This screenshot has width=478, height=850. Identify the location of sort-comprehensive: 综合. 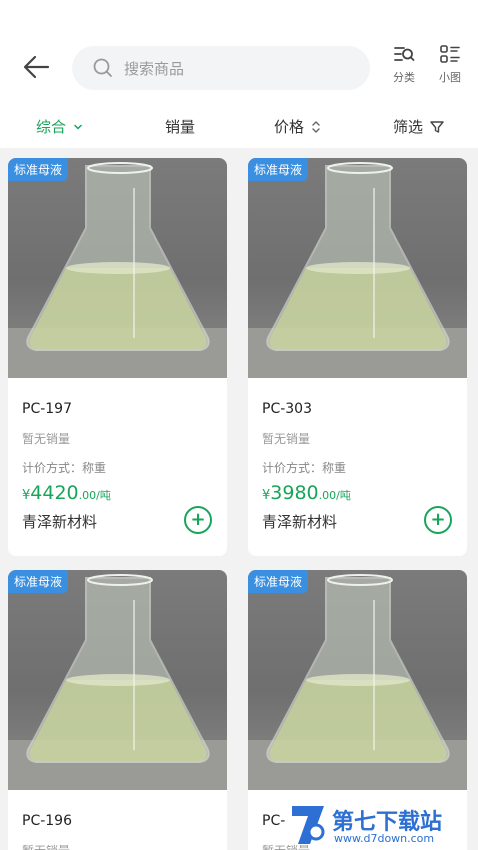
(60, 126).